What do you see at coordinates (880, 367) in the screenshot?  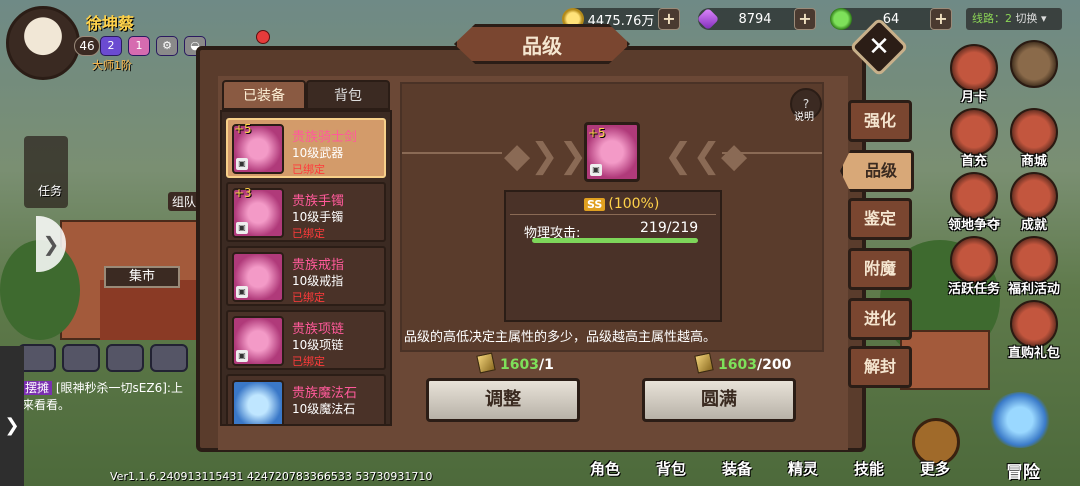 I see `tab-unseal: 解封` at bounding box center [880, 367].